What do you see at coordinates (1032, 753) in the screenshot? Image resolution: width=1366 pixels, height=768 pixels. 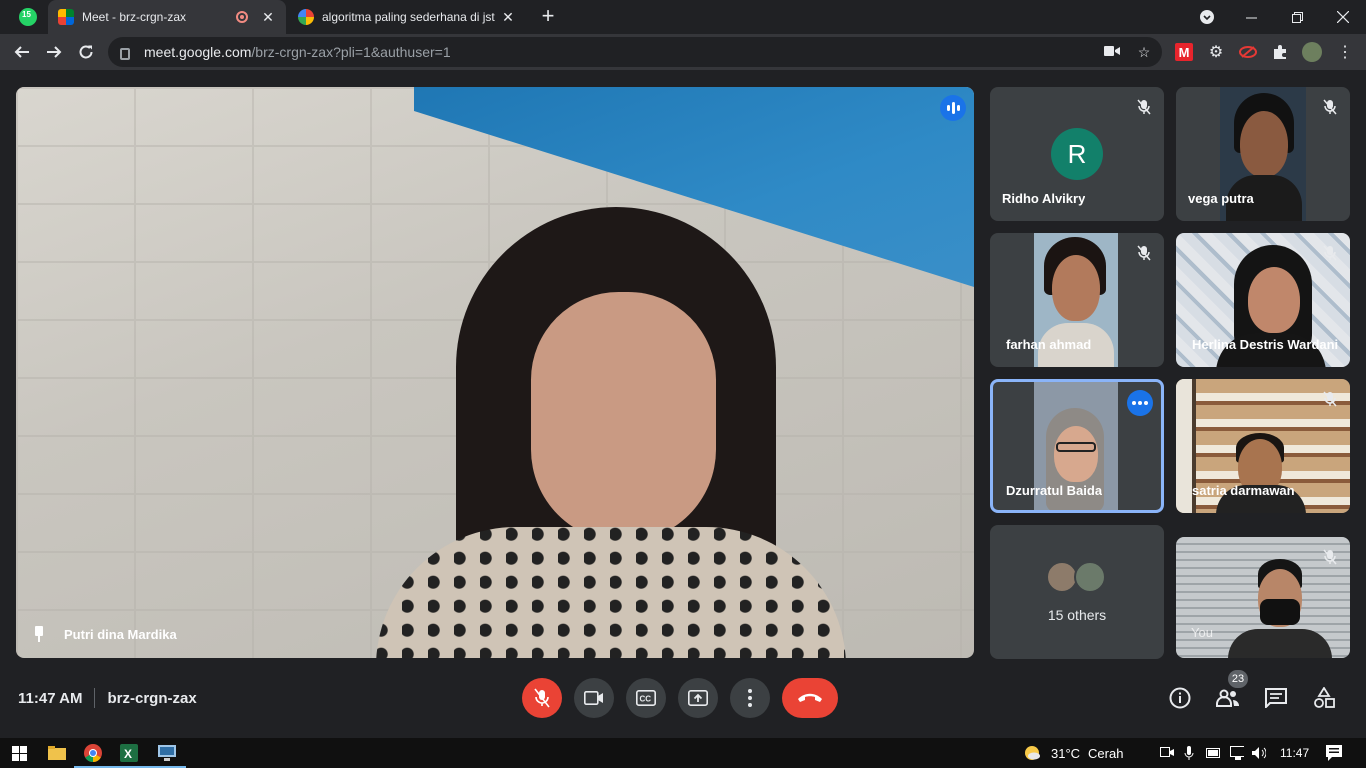 I see `weather-sun-icon` at bounding box center [1032, 753].